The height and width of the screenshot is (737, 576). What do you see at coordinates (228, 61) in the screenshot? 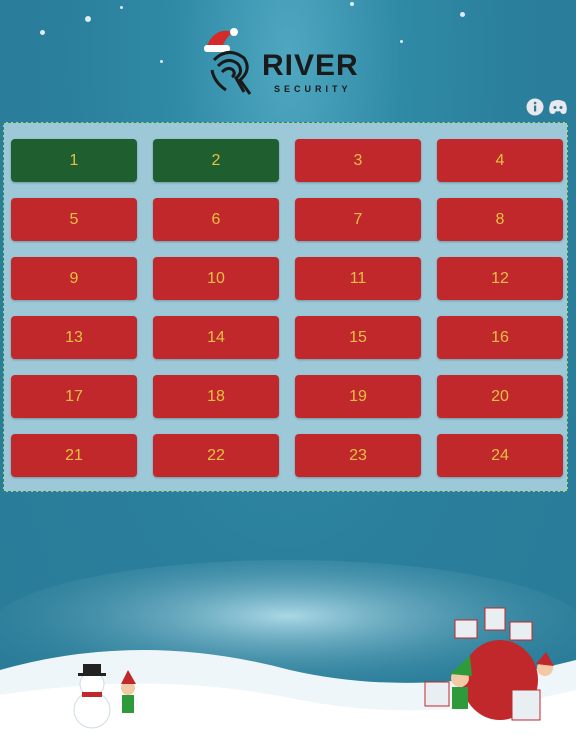
I see `fingerprint-logo-icon` at bounding box center [228, 61].